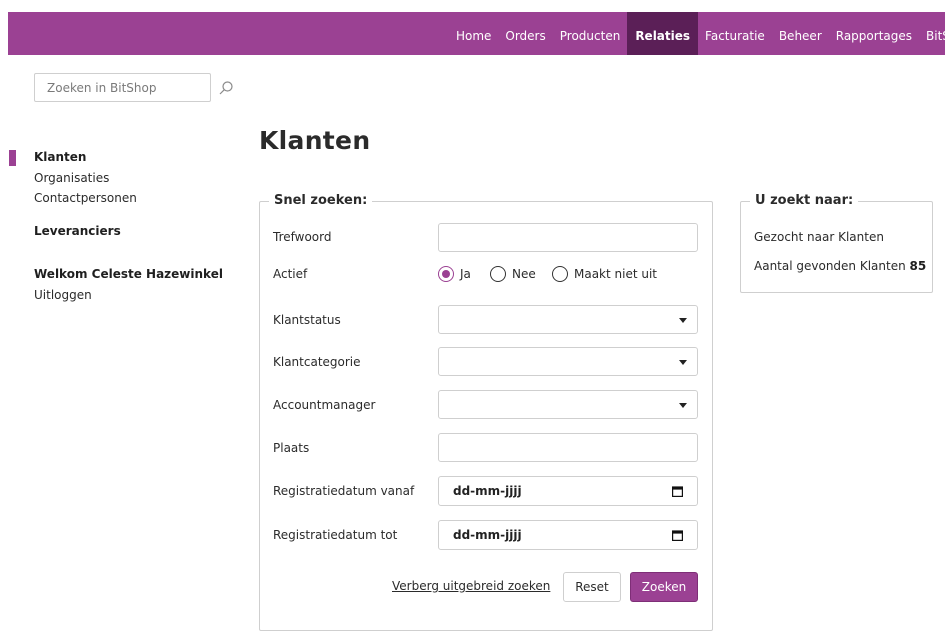 The width and height of the screenshot is (945, 631). What do you see at coordinates (615, 274) in the screenshot?
I see `active-radio-maakt-niet-uit-label: Maakt niet uit` at bounding box center [615, 274].